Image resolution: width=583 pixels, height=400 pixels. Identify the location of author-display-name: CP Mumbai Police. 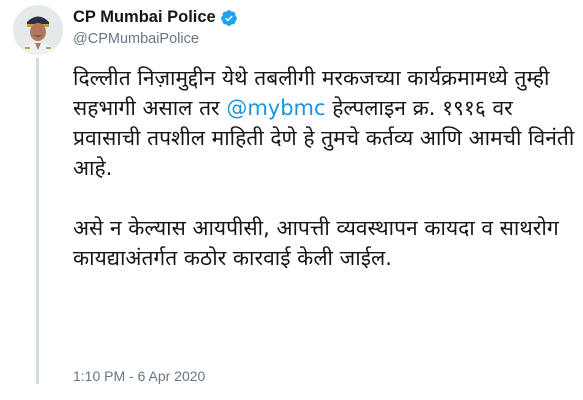
(144, 17).